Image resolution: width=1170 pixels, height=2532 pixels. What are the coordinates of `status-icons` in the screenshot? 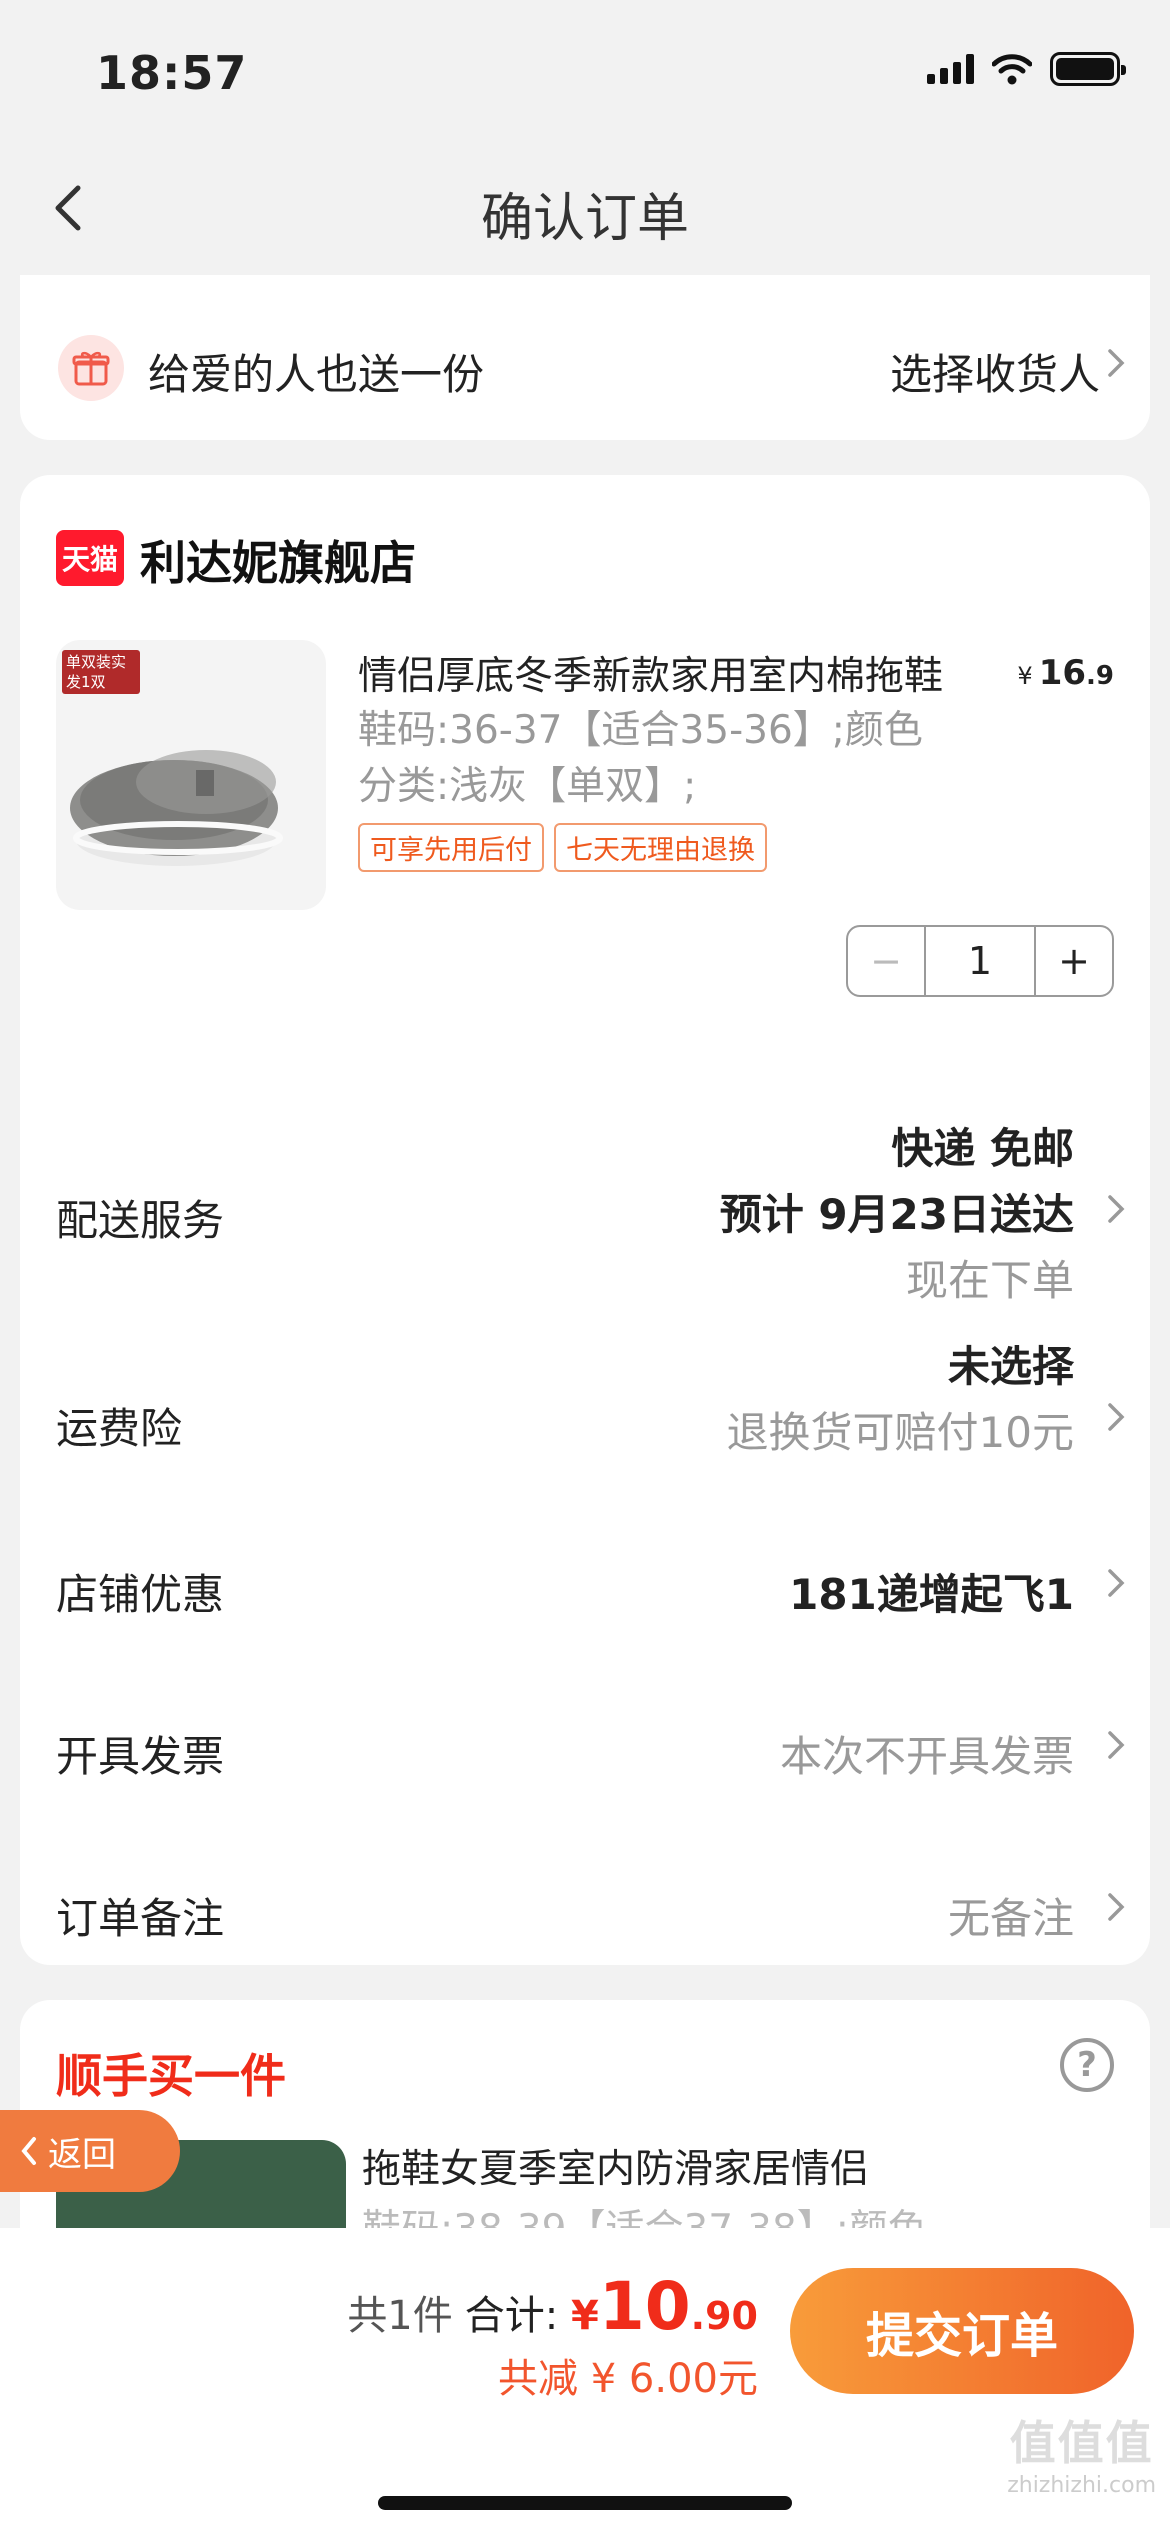 It's located at (1026, 69).